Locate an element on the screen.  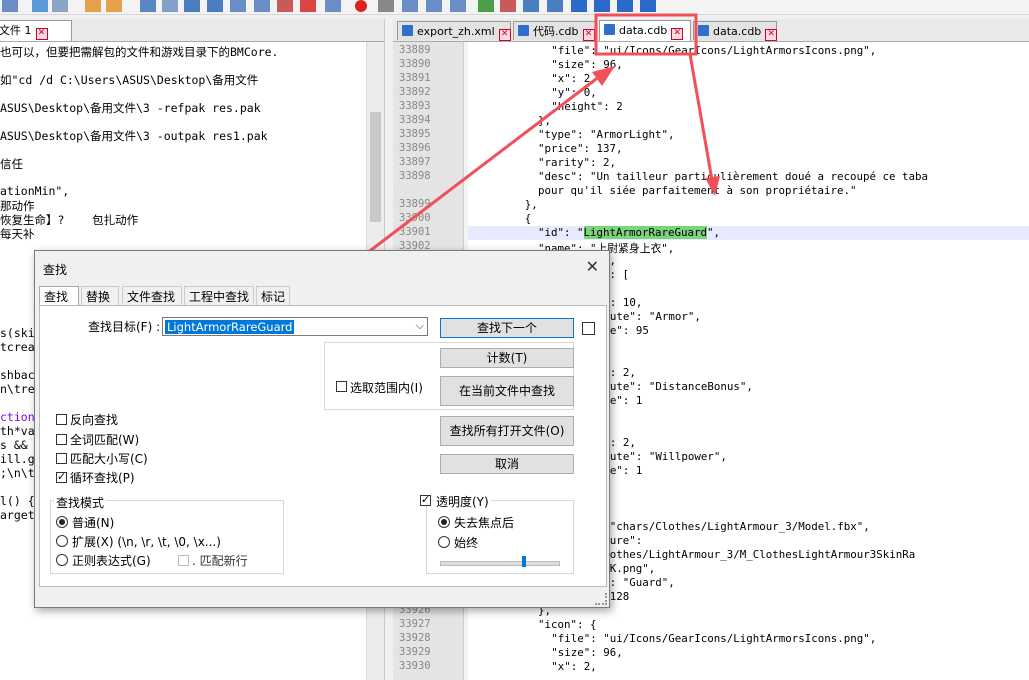
left-code-line: l() { is located at coordinates (17, 501).